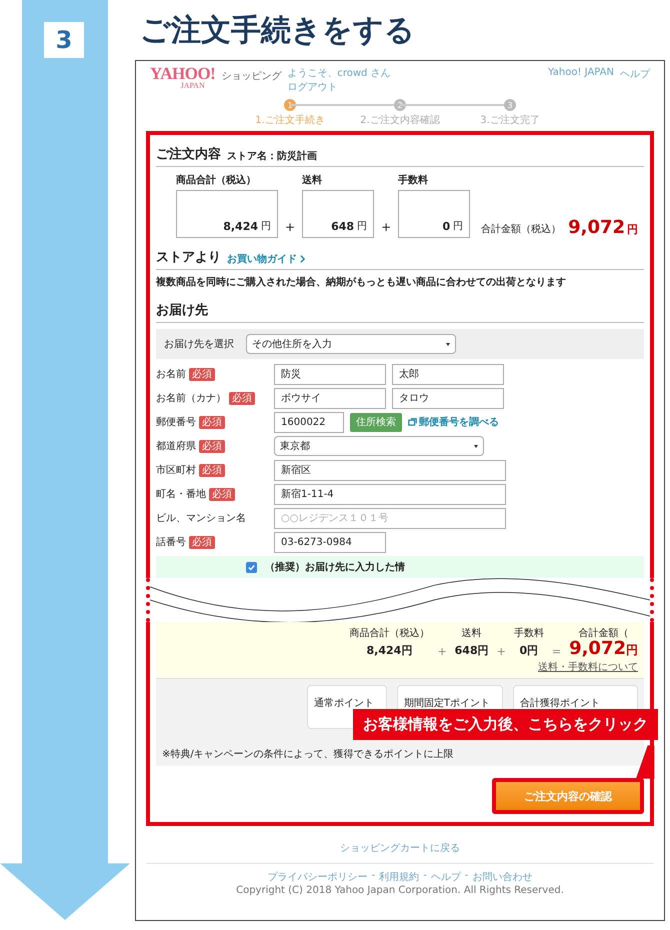 Image resolution: width=670 pixels, height=930 pixels. Describe the element at coordinates (581, 74) in the screenshot. I see `header-link: Yahoo! JAPAN` at that location.